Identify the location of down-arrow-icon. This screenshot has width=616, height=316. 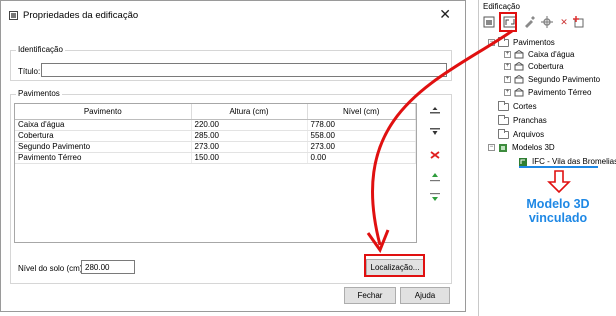
(559, 182).